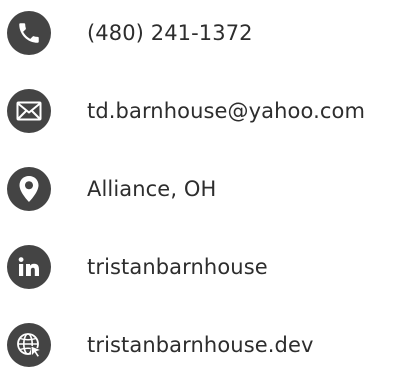 This screenshot has width=417, height=370. What do you see at coordinates (177, 267) in the screenshot?
I see `linkedin-link: tristanbarnhouse` at bounding box center [177, 267].